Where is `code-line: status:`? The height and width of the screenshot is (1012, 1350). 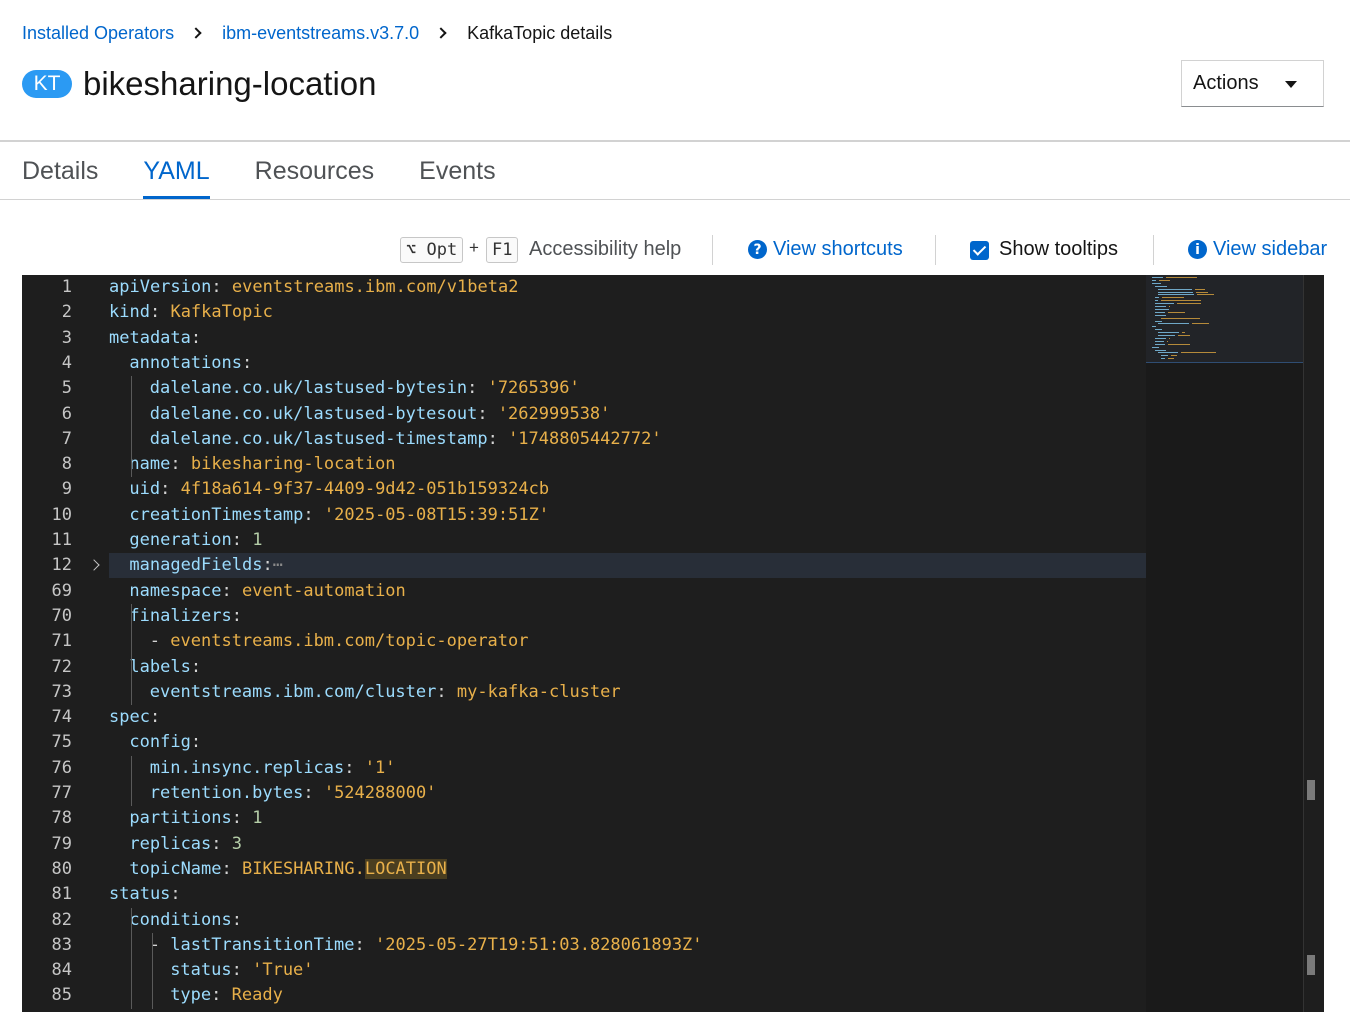 code-line: status: is located at coordinates (145, 894).